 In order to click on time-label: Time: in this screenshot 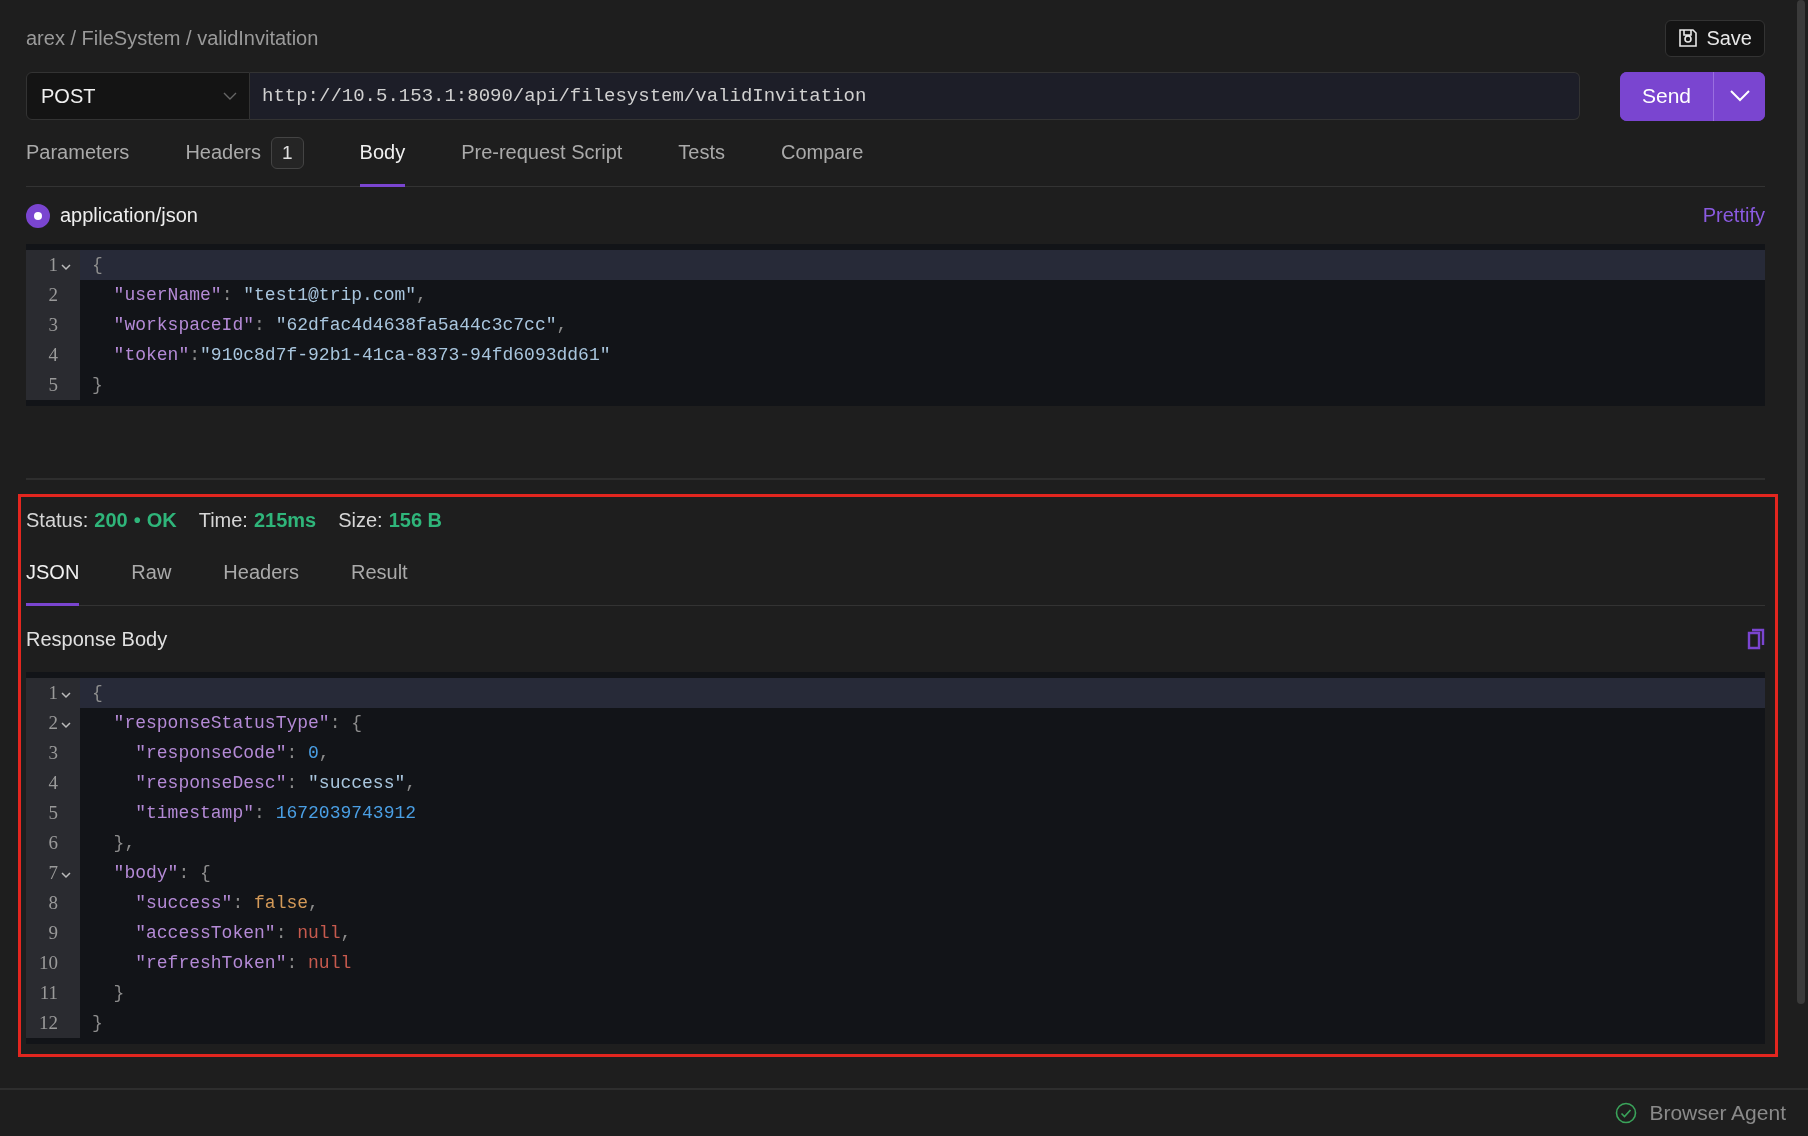, I will do `click(223, 520)`.